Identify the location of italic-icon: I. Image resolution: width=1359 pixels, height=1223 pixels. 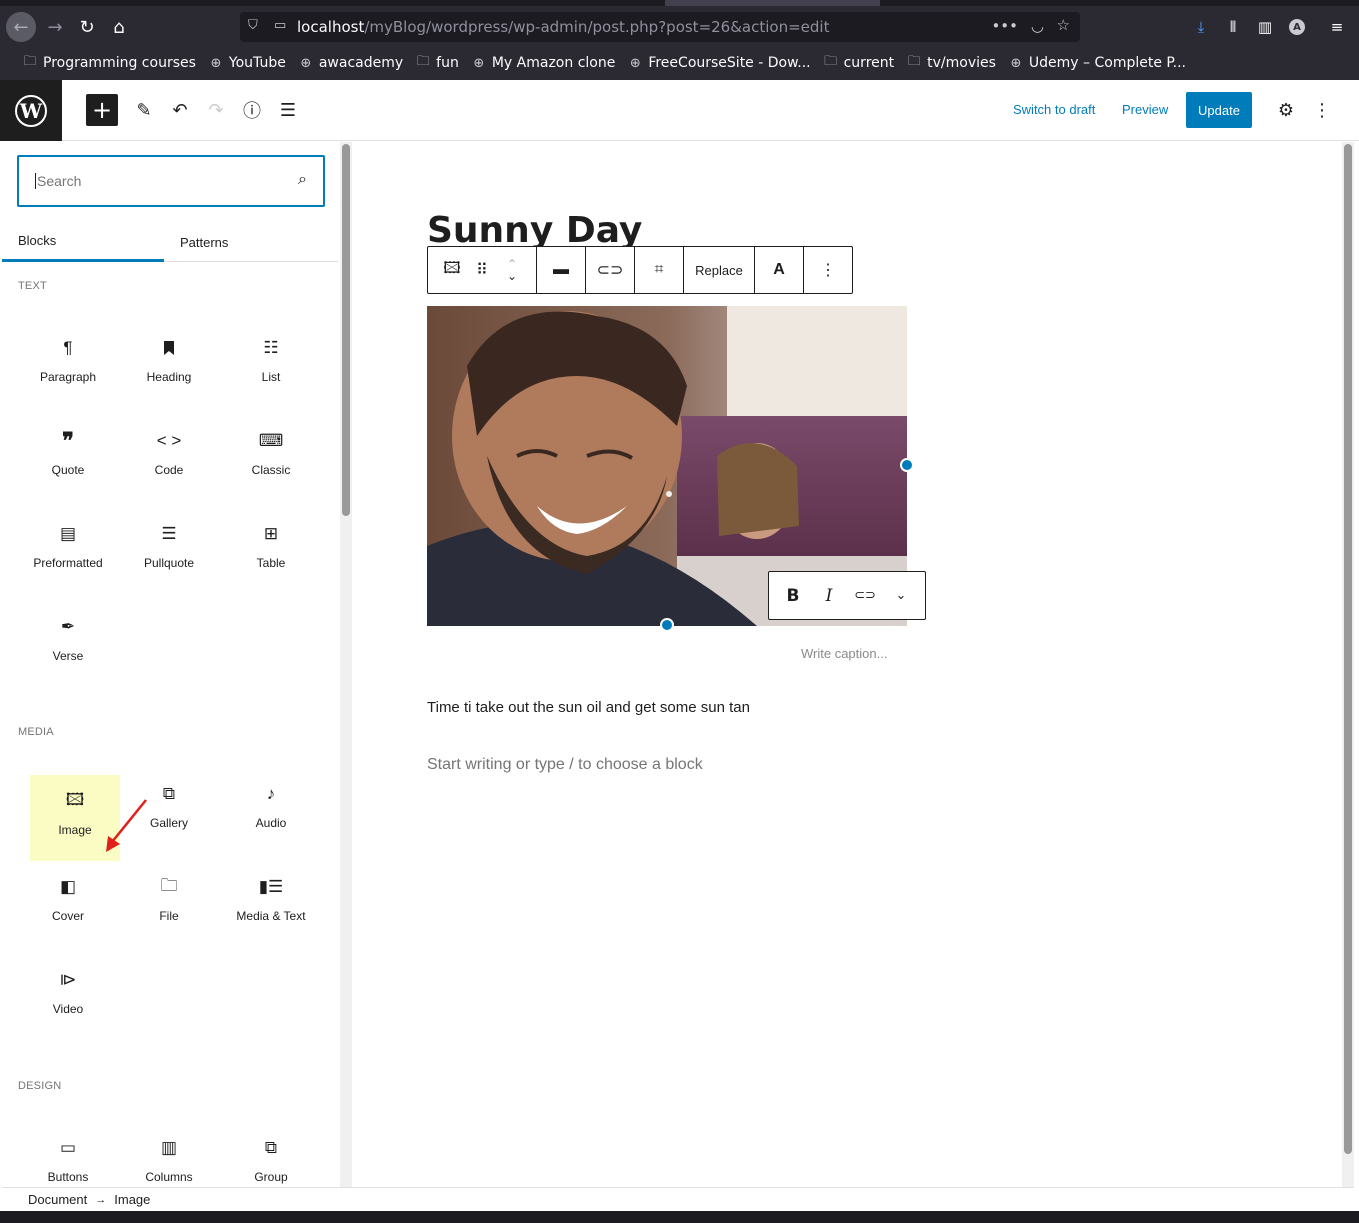
(829, 596).